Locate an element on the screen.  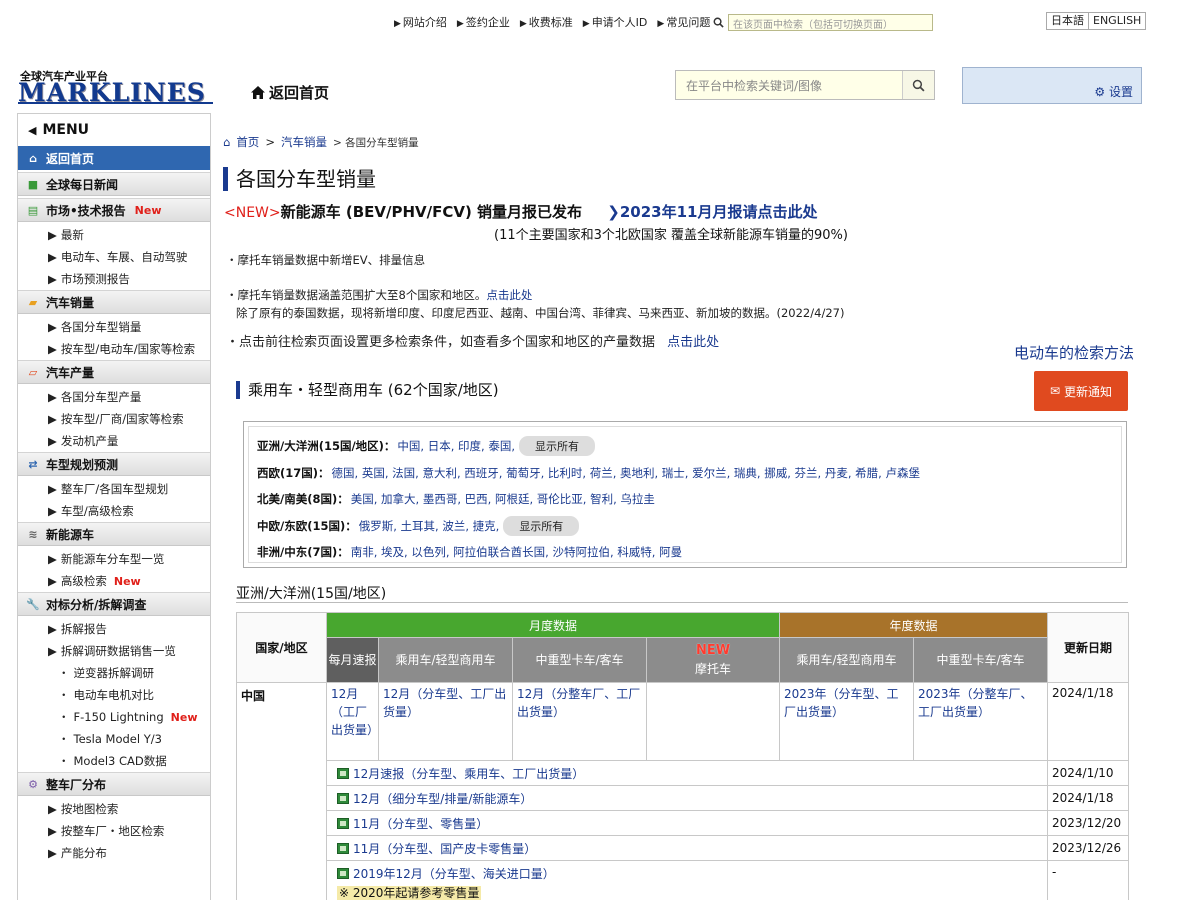
logo-underline is located at coordinates (115, 103).